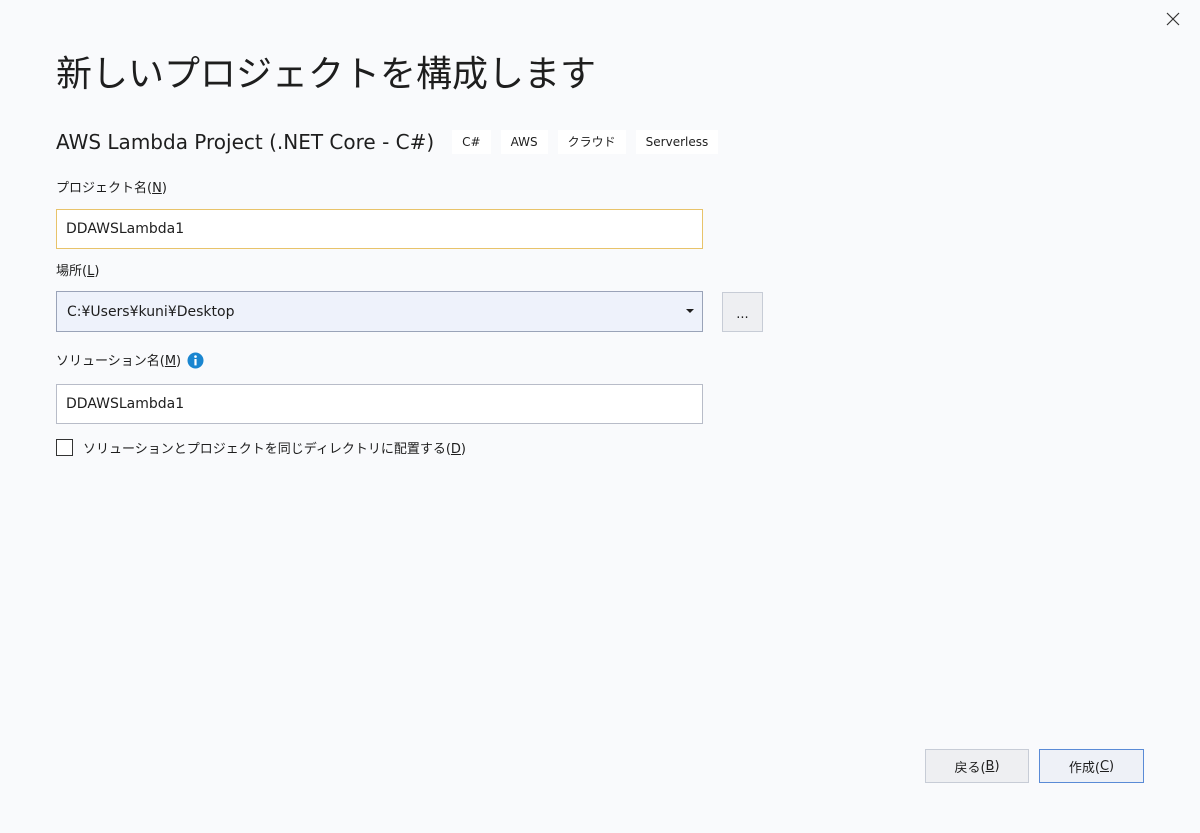 This screenshot has height=833, width=1200. What do you see at coordinates (111, 188) in the screenshot?
I see `project-name-label: プロジェクト名(N)` at bounding box center [111, 188].